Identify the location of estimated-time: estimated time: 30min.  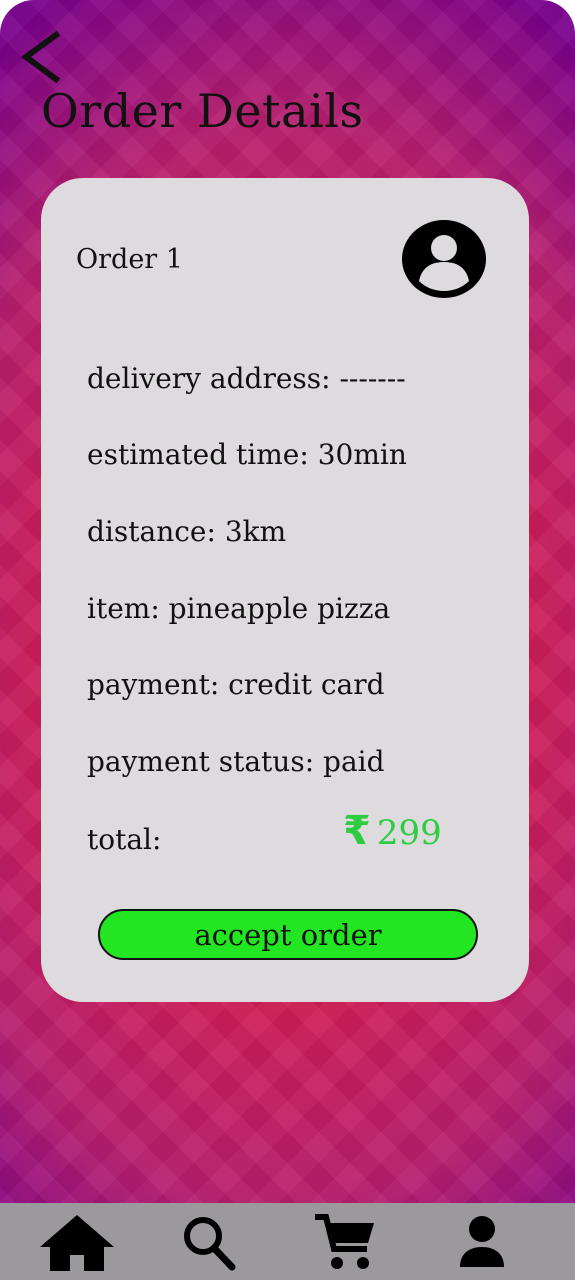
(247, 454).